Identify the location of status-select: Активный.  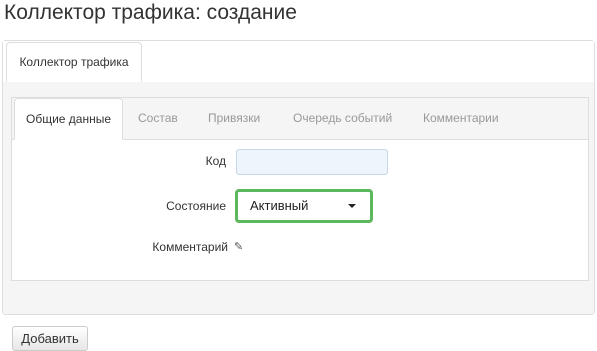
(304, 206).